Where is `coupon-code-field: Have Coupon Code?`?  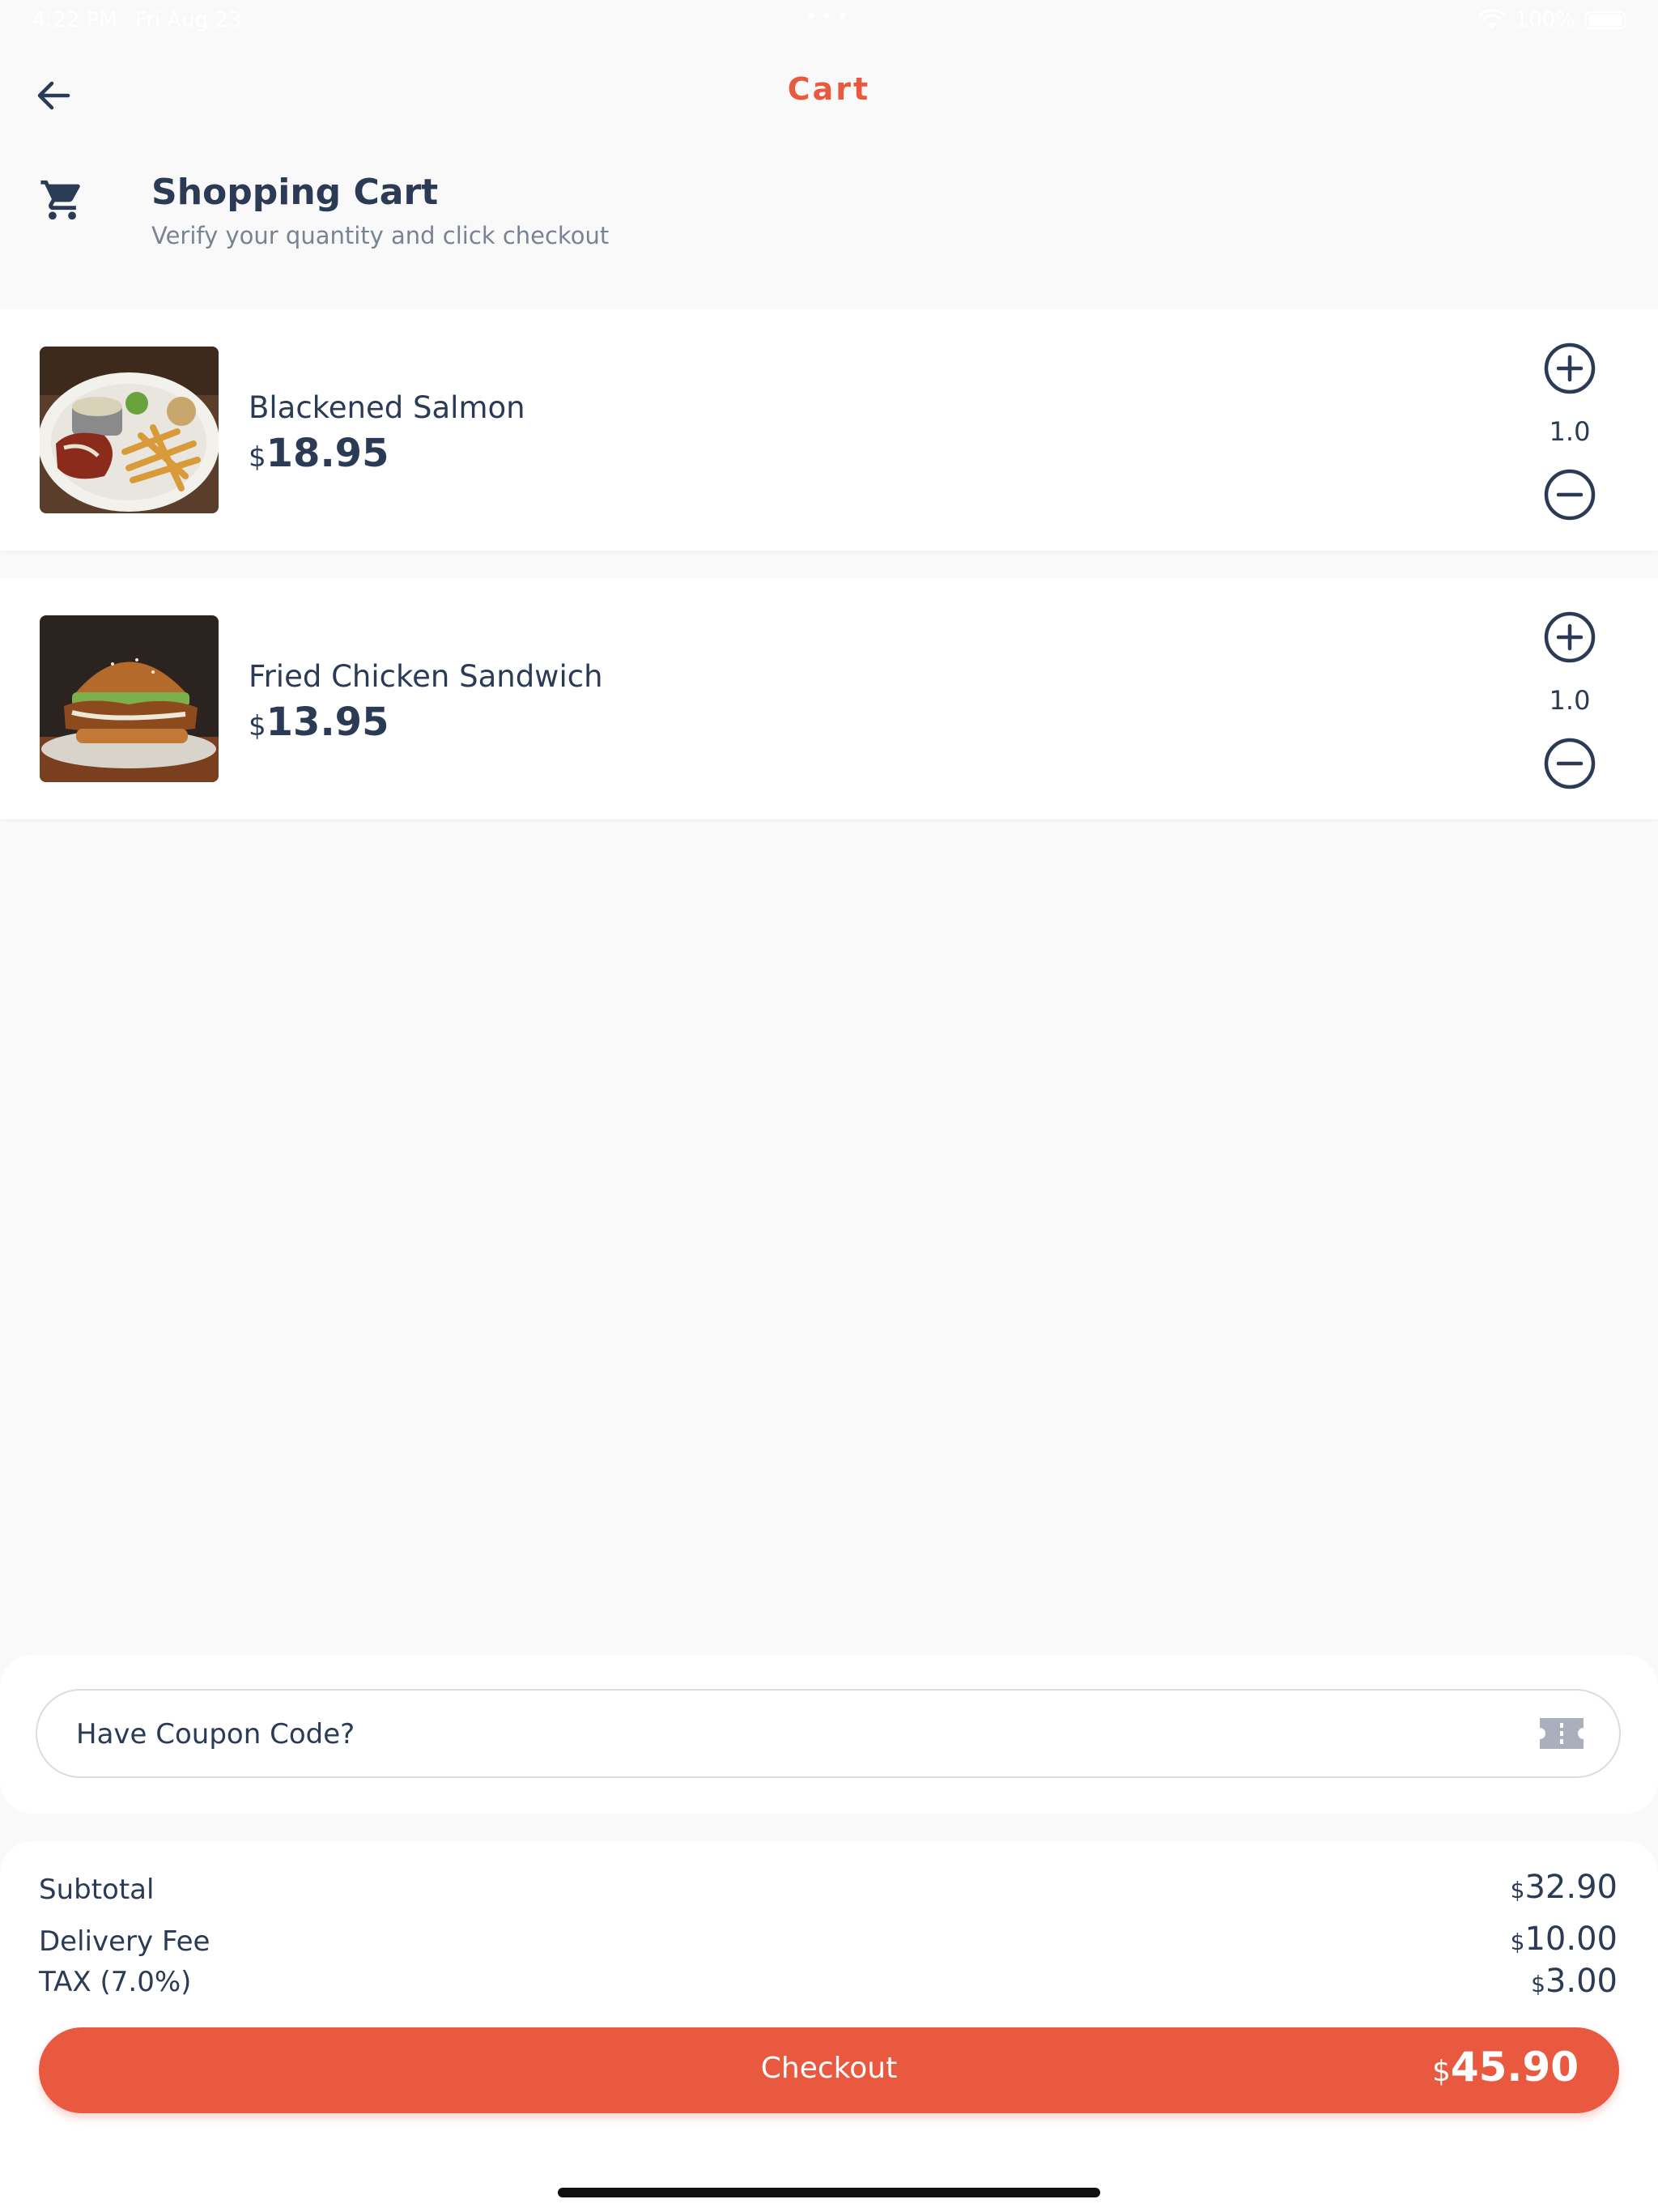
coupon-code-field: Have Coupon Code? is located at coordinates (828, 1733).